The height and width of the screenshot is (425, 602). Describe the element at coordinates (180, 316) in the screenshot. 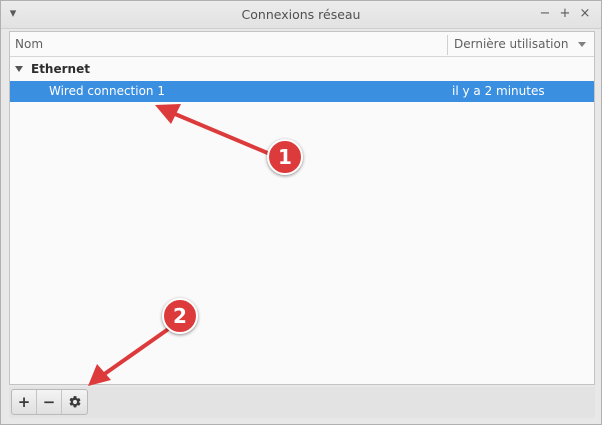

I see `annotation-badge-2: 2` at that location.